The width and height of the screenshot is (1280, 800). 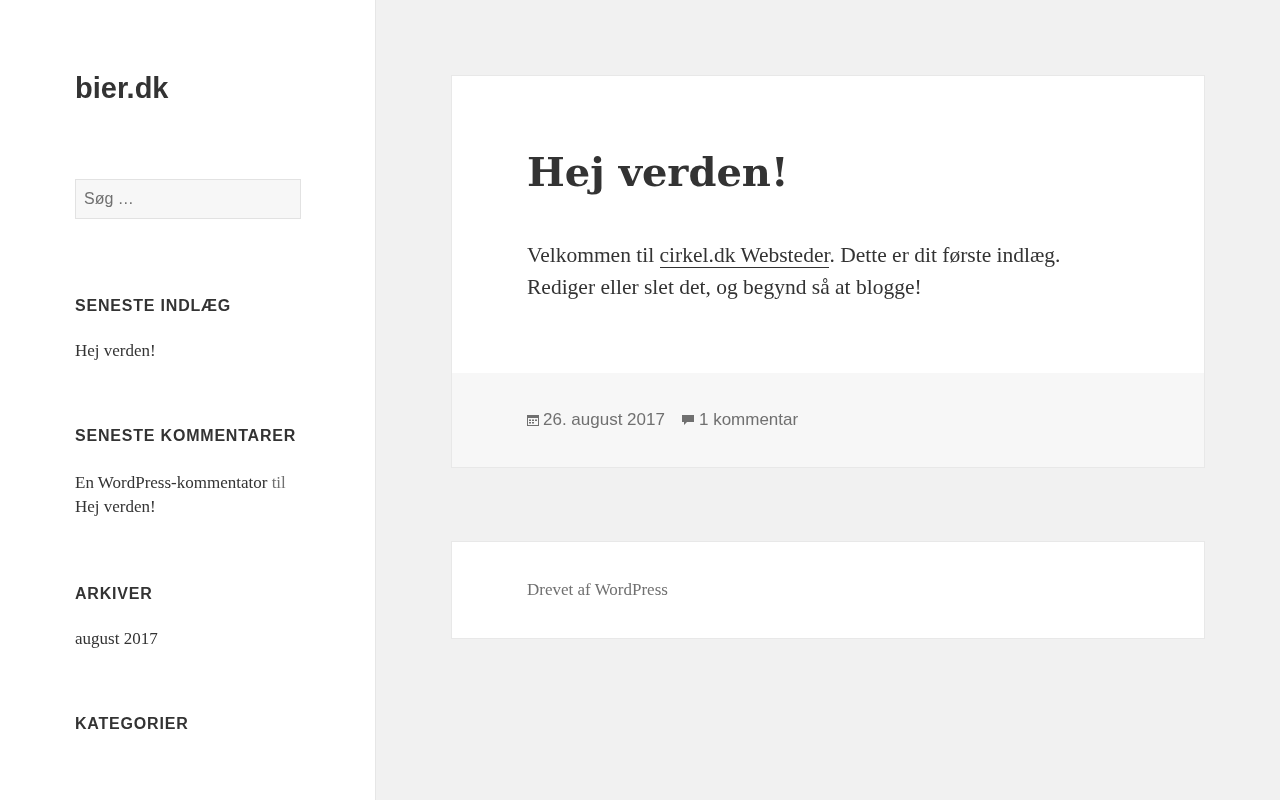 I want to click on widget-link: Hej verden!, so click(x=115, y=351).